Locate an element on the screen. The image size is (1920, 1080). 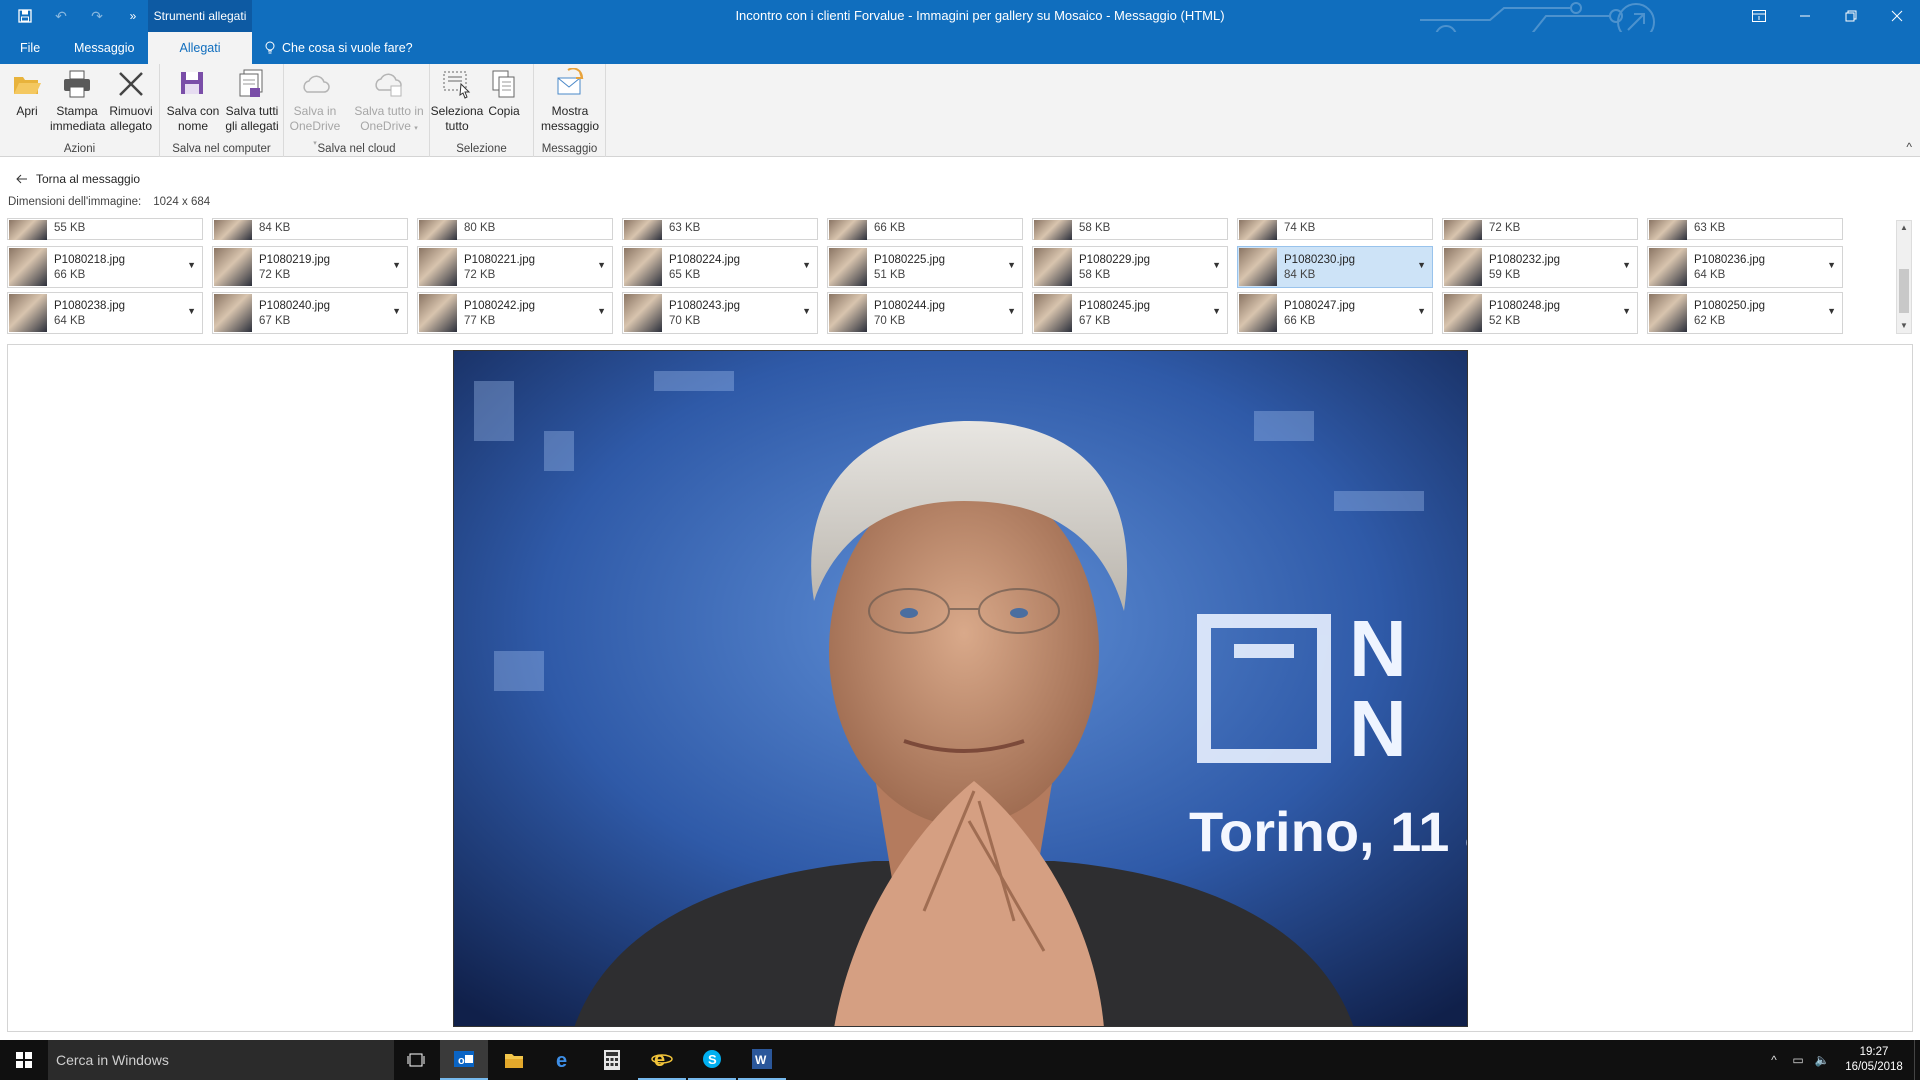
tab-messaggio: Messaggio is located at coordinates (104, 48).